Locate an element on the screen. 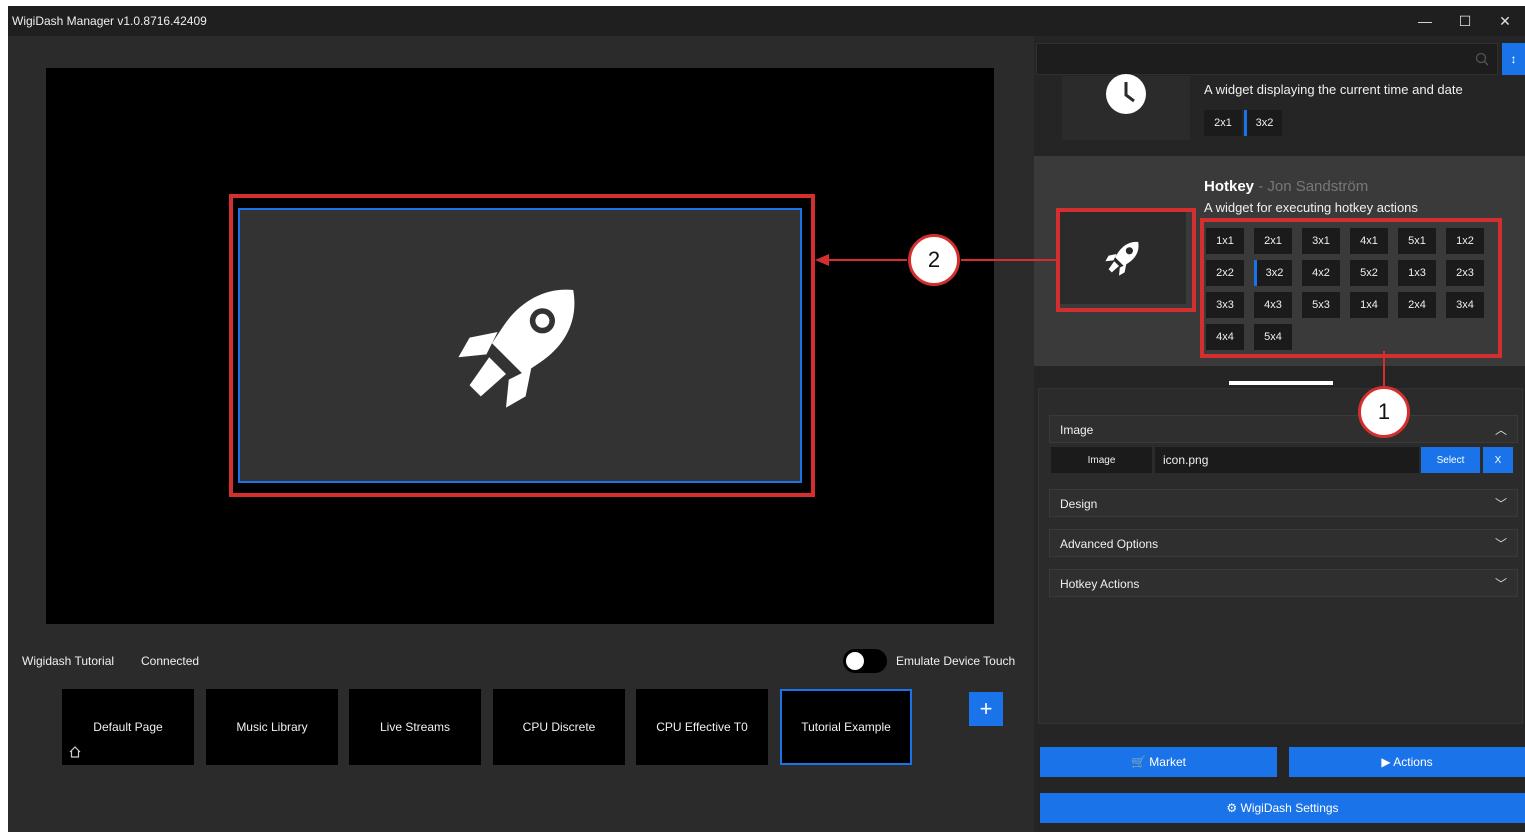 This screenshot has height=832, width=1525. hotkey-name: Hotkey is located at coordinates (1229, 186).